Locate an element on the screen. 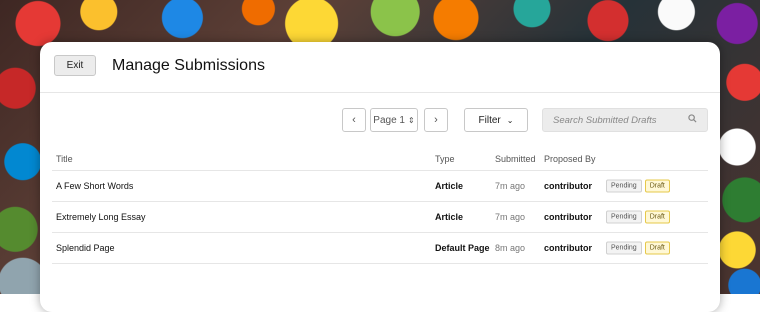 This screenshot has width=760, height=312. table-header: Title Type Submitted Proposed By is located at coordinates (380, 159).